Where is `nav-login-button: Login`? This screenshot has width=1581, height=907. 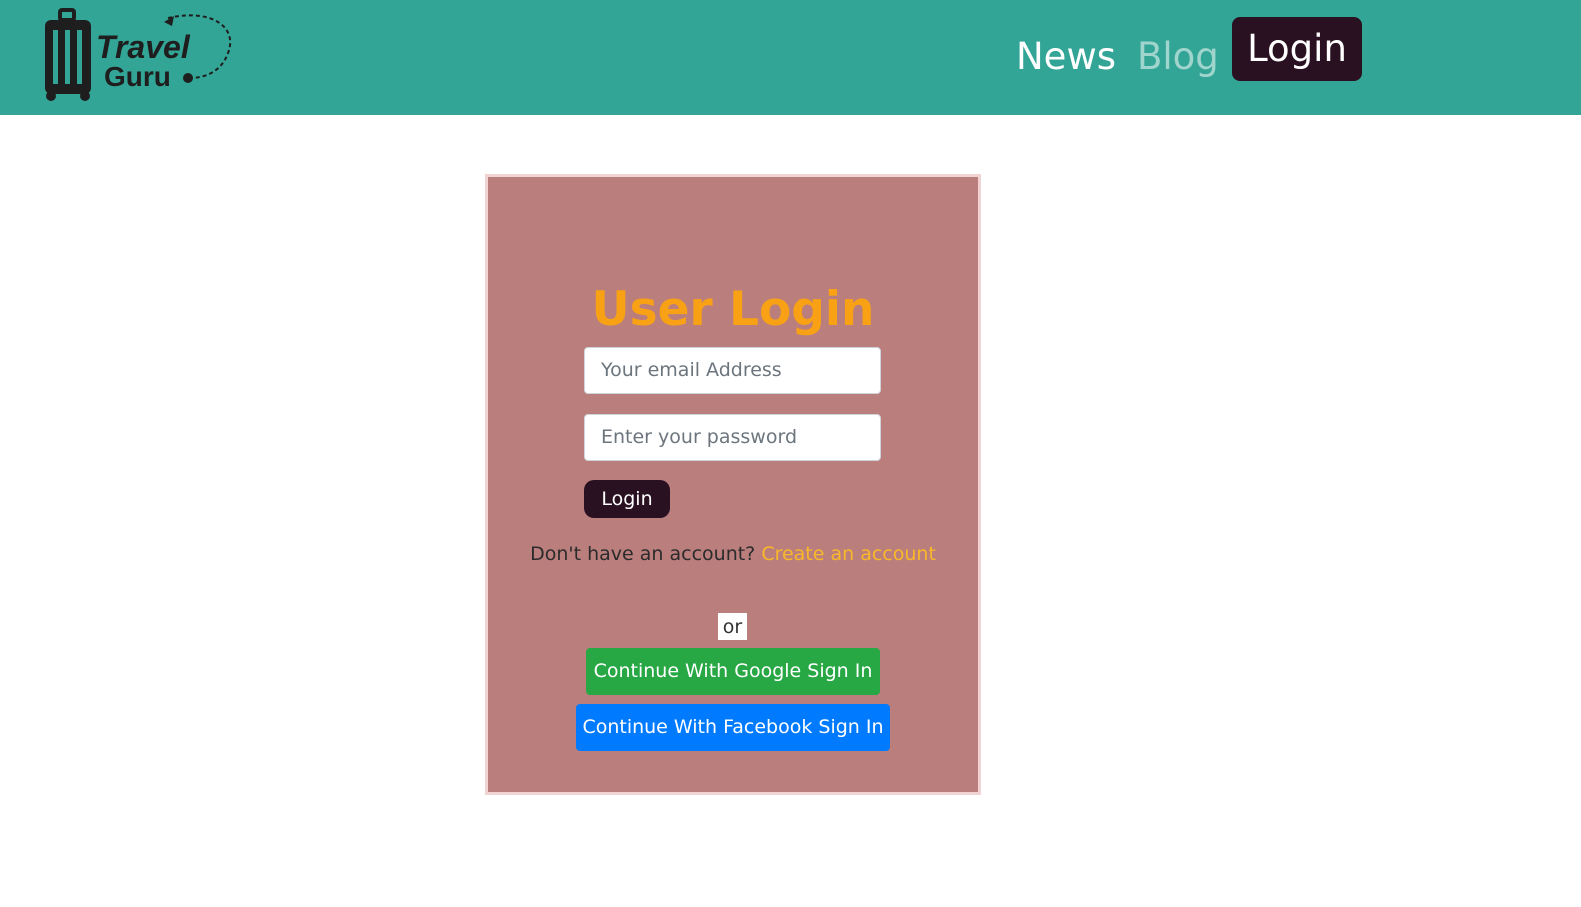 nav-login-button: Login is located at coordinates (1297, 49).